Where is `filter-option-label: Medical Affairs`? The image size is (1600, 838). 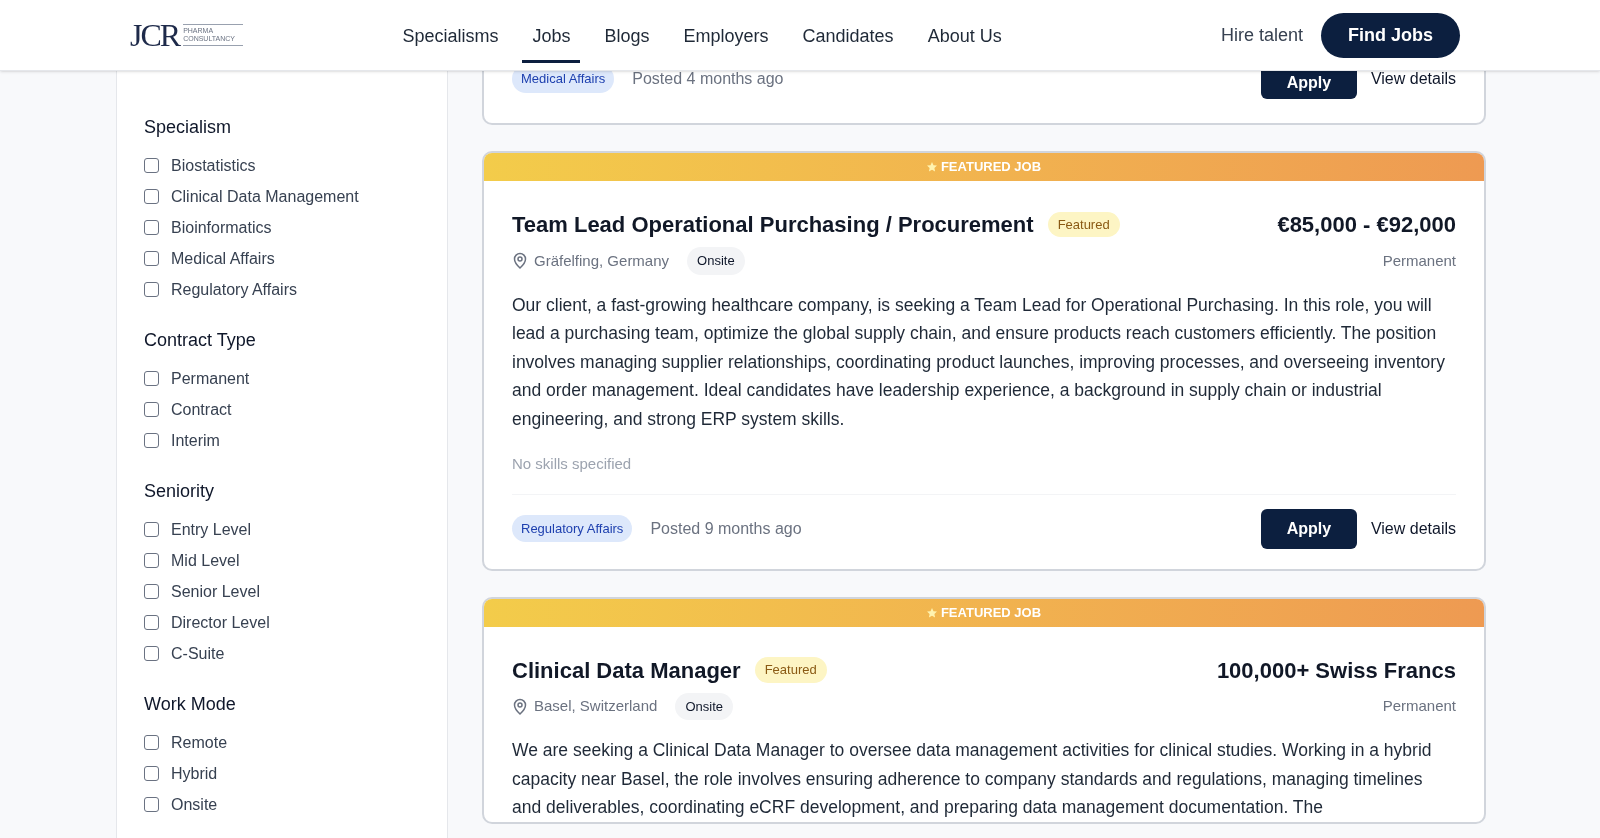 filter-option-label: Medical Affairs is located at coordinates (223, 258).